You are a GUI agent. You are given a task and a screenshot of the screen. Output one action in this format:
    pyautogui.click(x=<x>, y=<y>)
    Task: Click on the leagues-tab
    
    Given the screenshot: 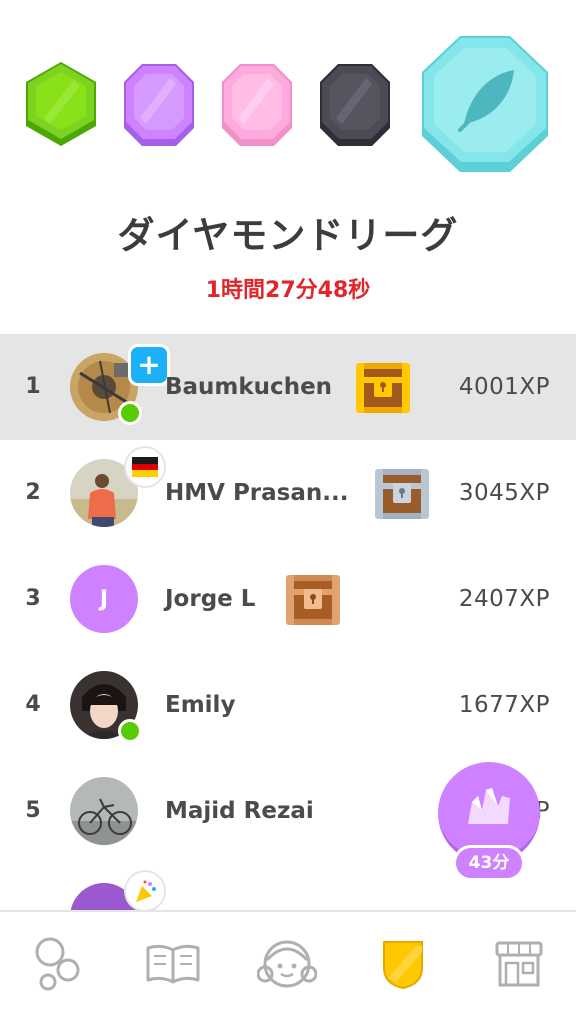 What is the action you would take?
    pyautogui.click(x=403, y=964)
    